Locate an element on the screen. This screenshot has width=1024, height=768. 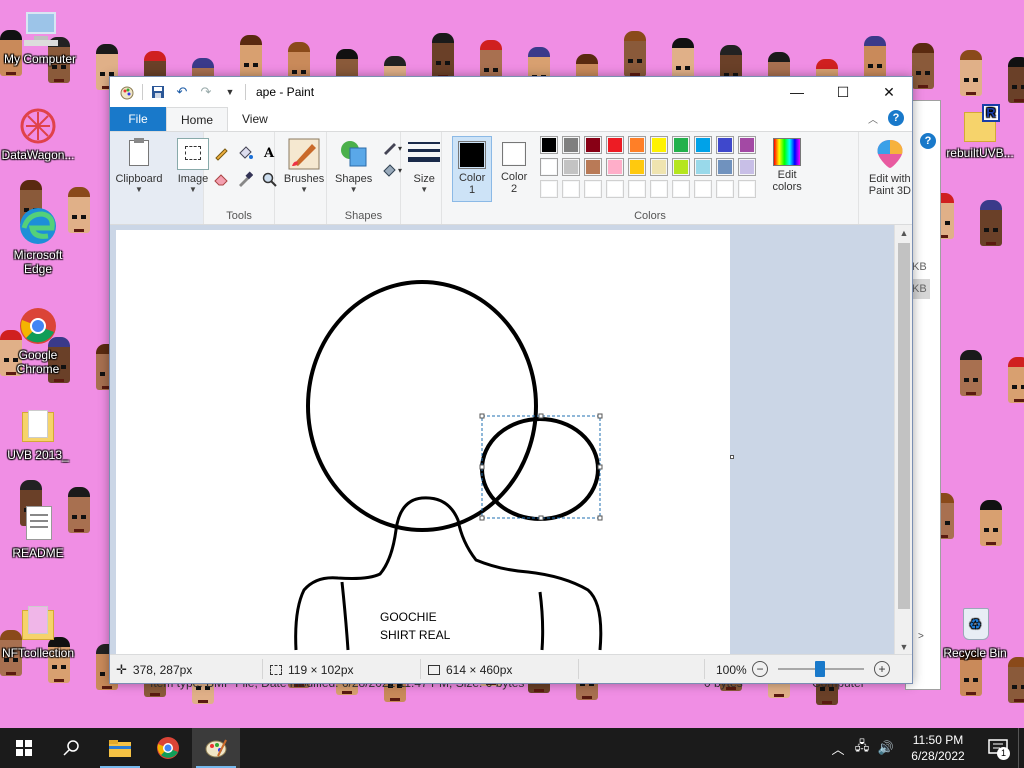
edit-colors-button: Edit colors is located at coordinates (787, 170).